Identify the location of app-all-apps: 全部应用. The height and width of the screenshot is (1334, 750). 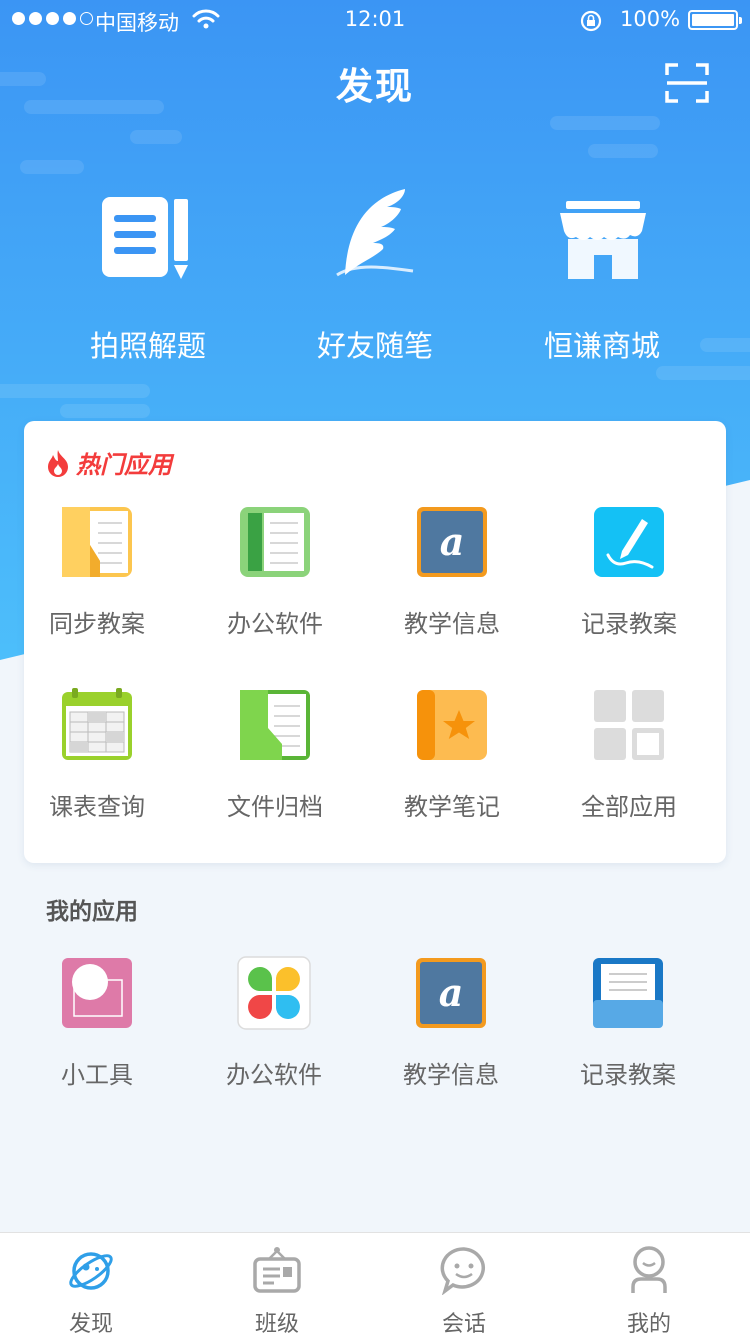
(629, 755).